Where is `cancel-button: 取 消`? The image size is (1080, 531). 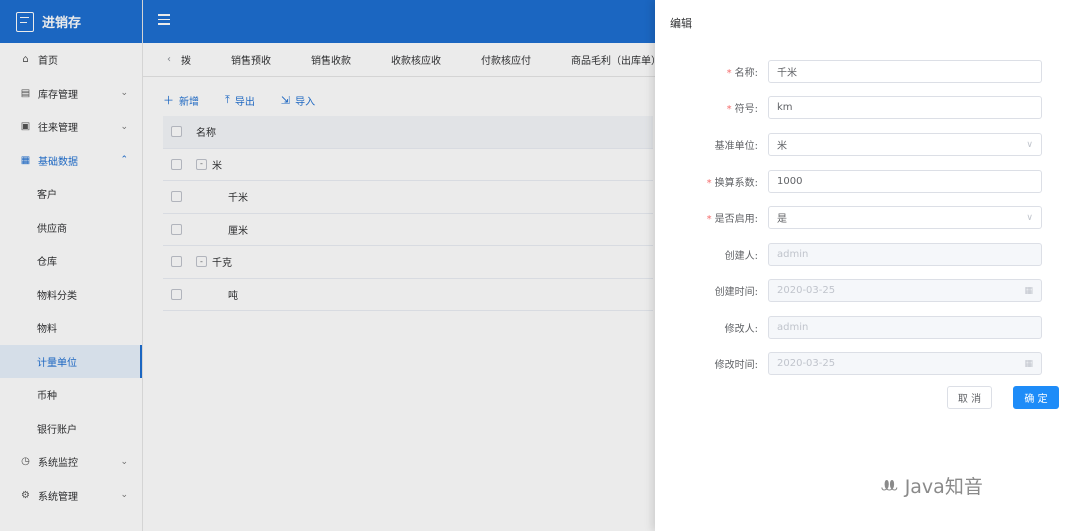 cancel-button: 取 消 is located at coordinates (969, 397).